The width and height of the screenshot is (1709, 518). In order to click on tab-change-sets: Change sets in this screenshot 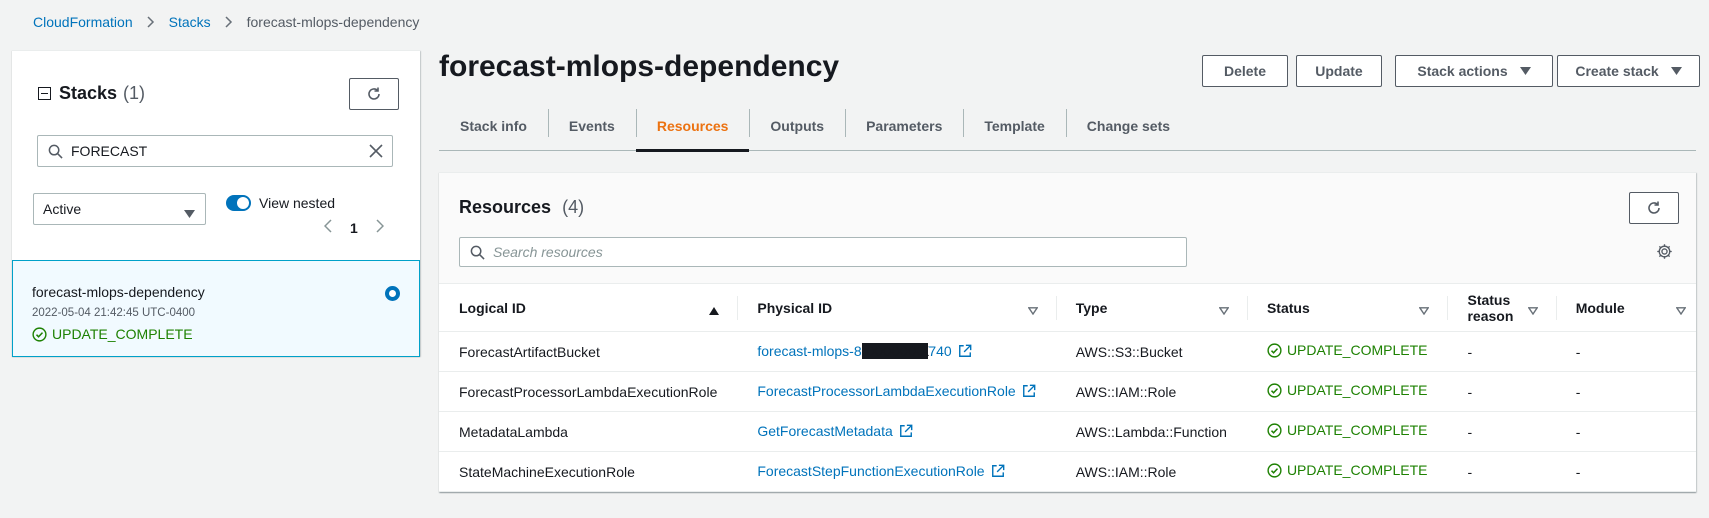, I will do `click(1128, 126)`.